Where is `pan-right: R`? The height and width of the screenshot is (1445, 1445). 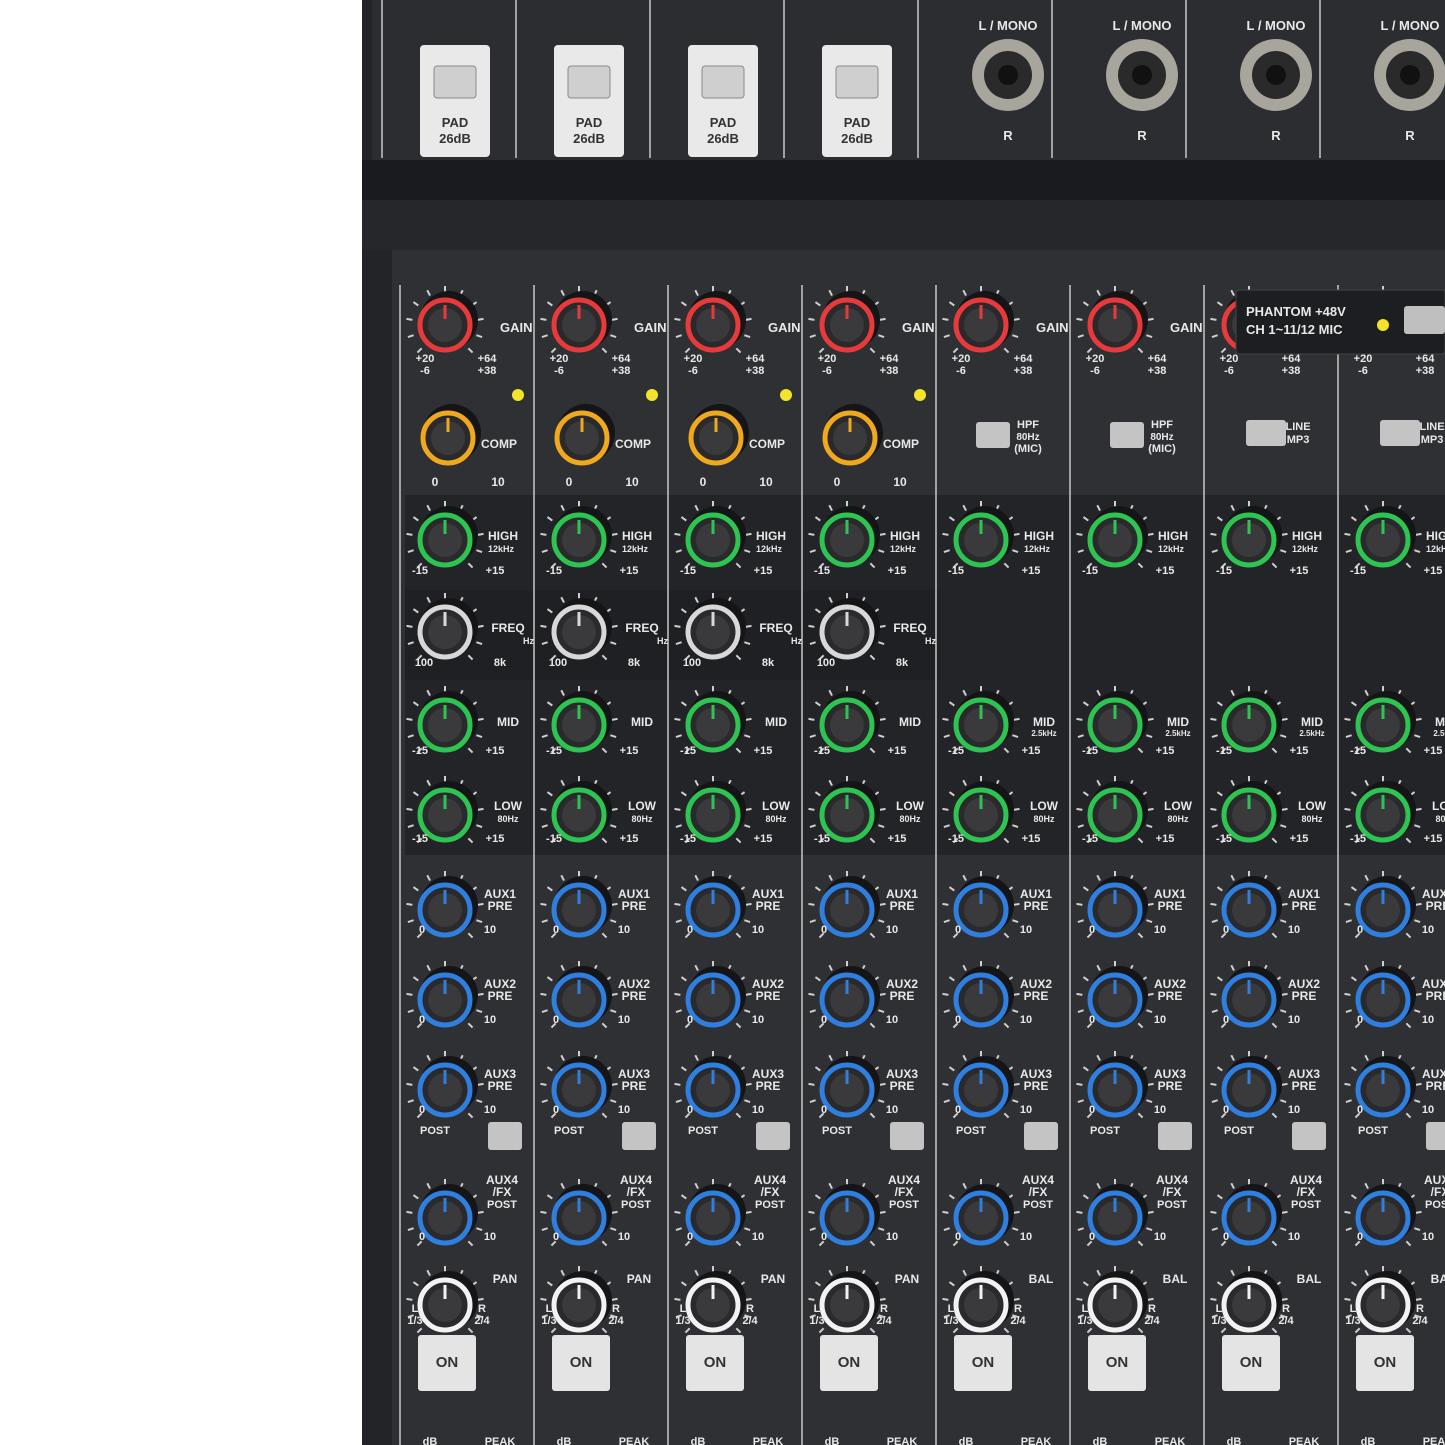
pan-right: R is located at coordinates (750, 1309).